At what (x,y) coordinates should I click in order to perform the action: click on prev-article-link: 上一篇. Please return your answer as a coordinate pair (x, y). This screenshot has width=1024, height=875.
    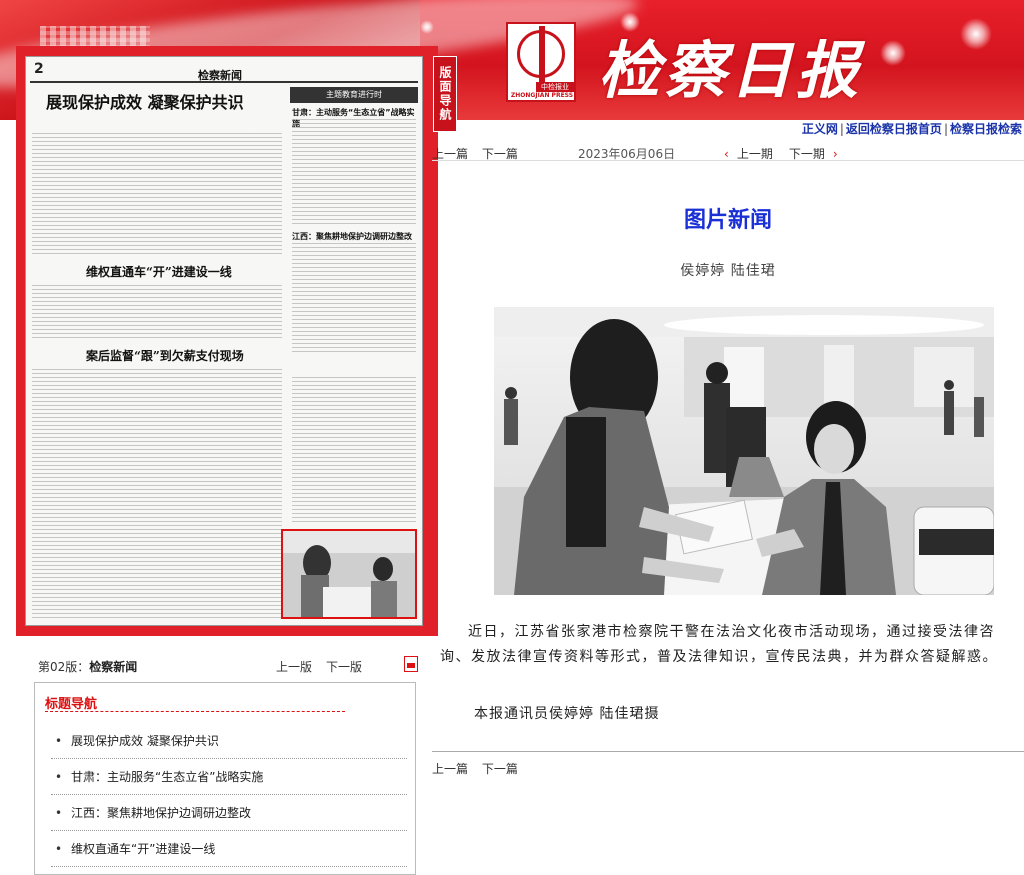
    Looking at the image, I should click on (450, 154).